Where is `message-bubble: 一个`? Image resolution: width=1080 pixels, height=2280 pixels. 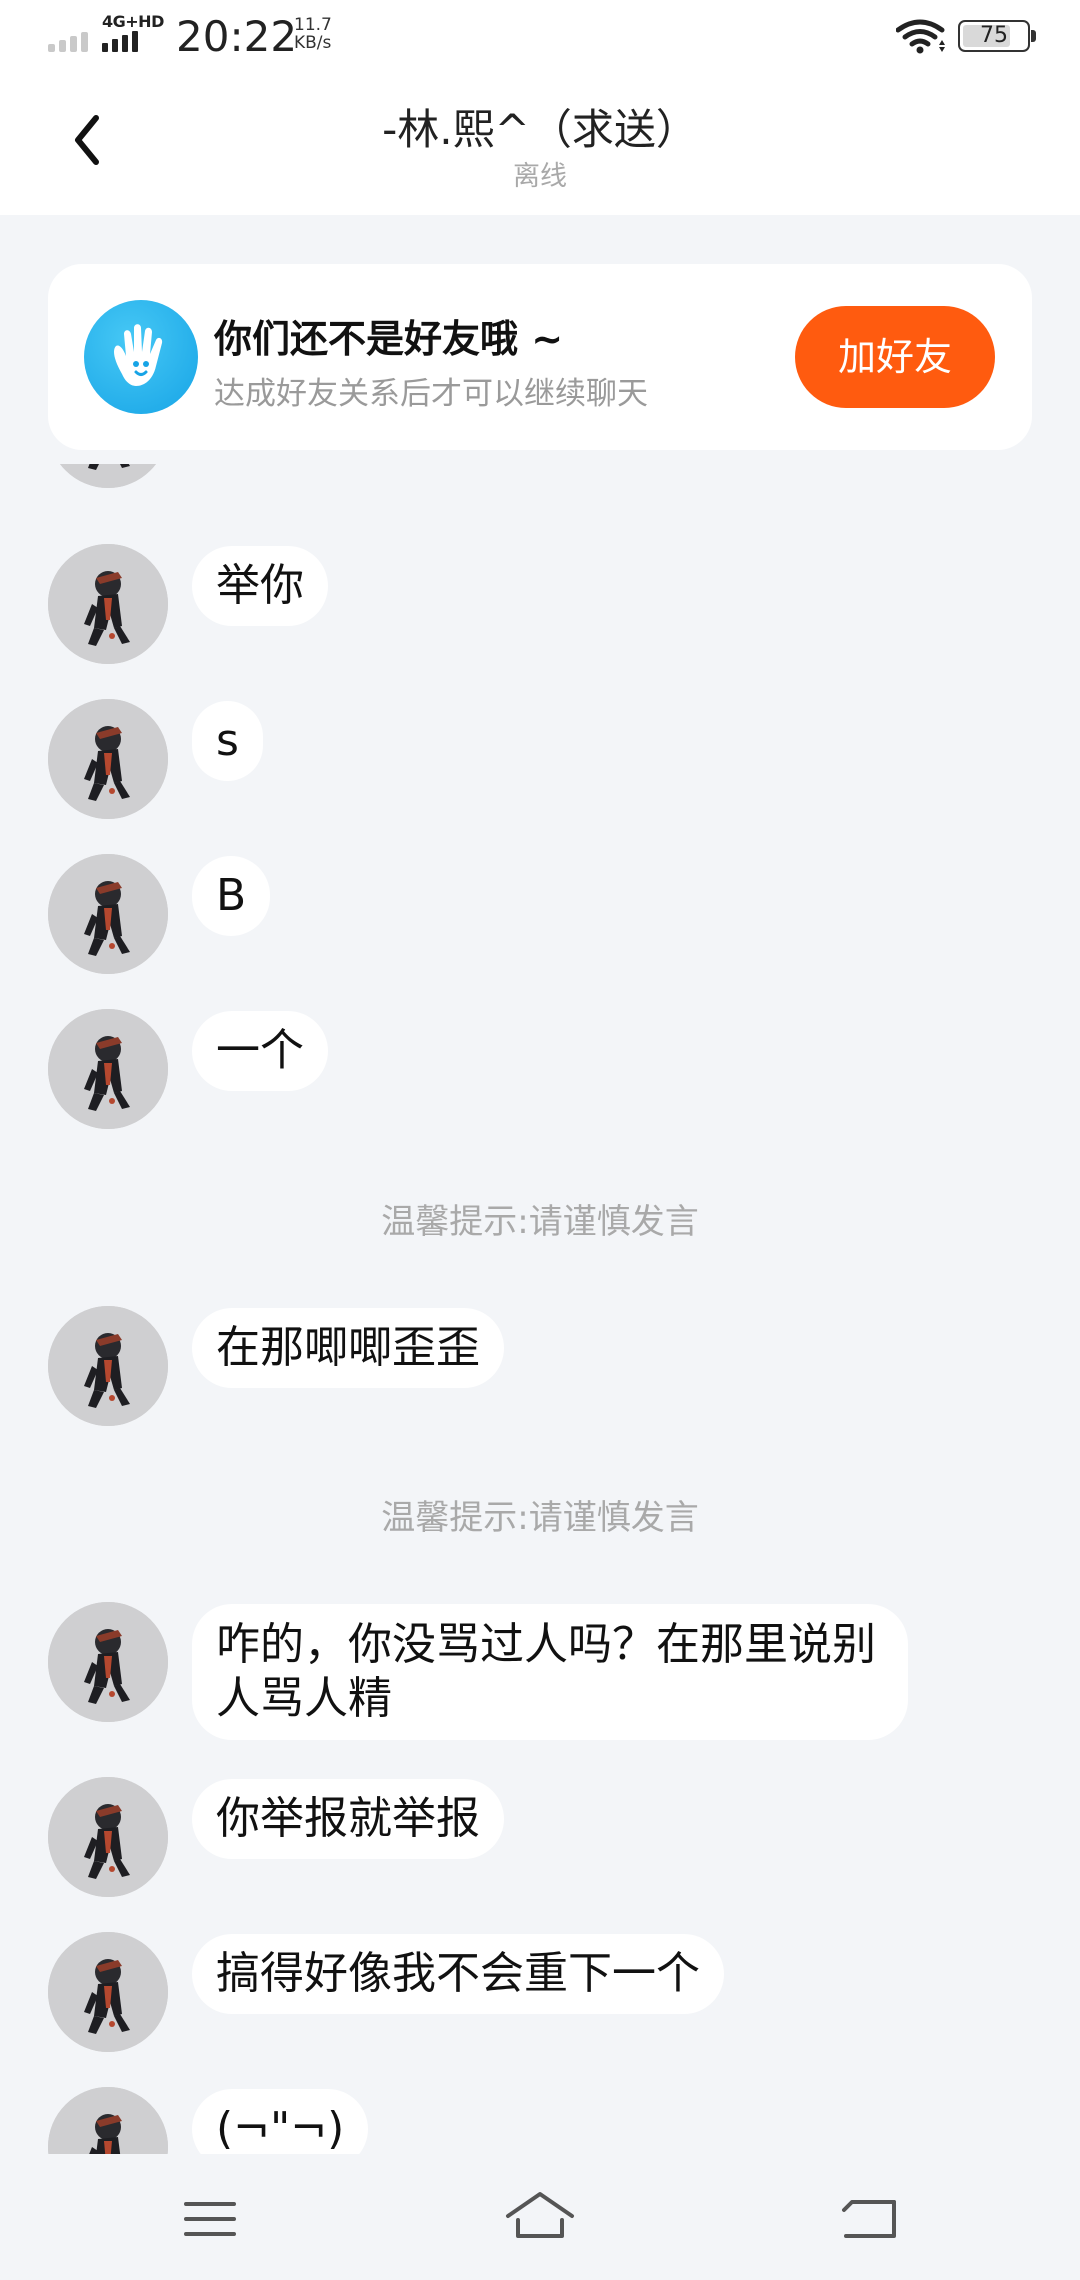
message-bubble: 一个 is located at coordinates (260, 1051).